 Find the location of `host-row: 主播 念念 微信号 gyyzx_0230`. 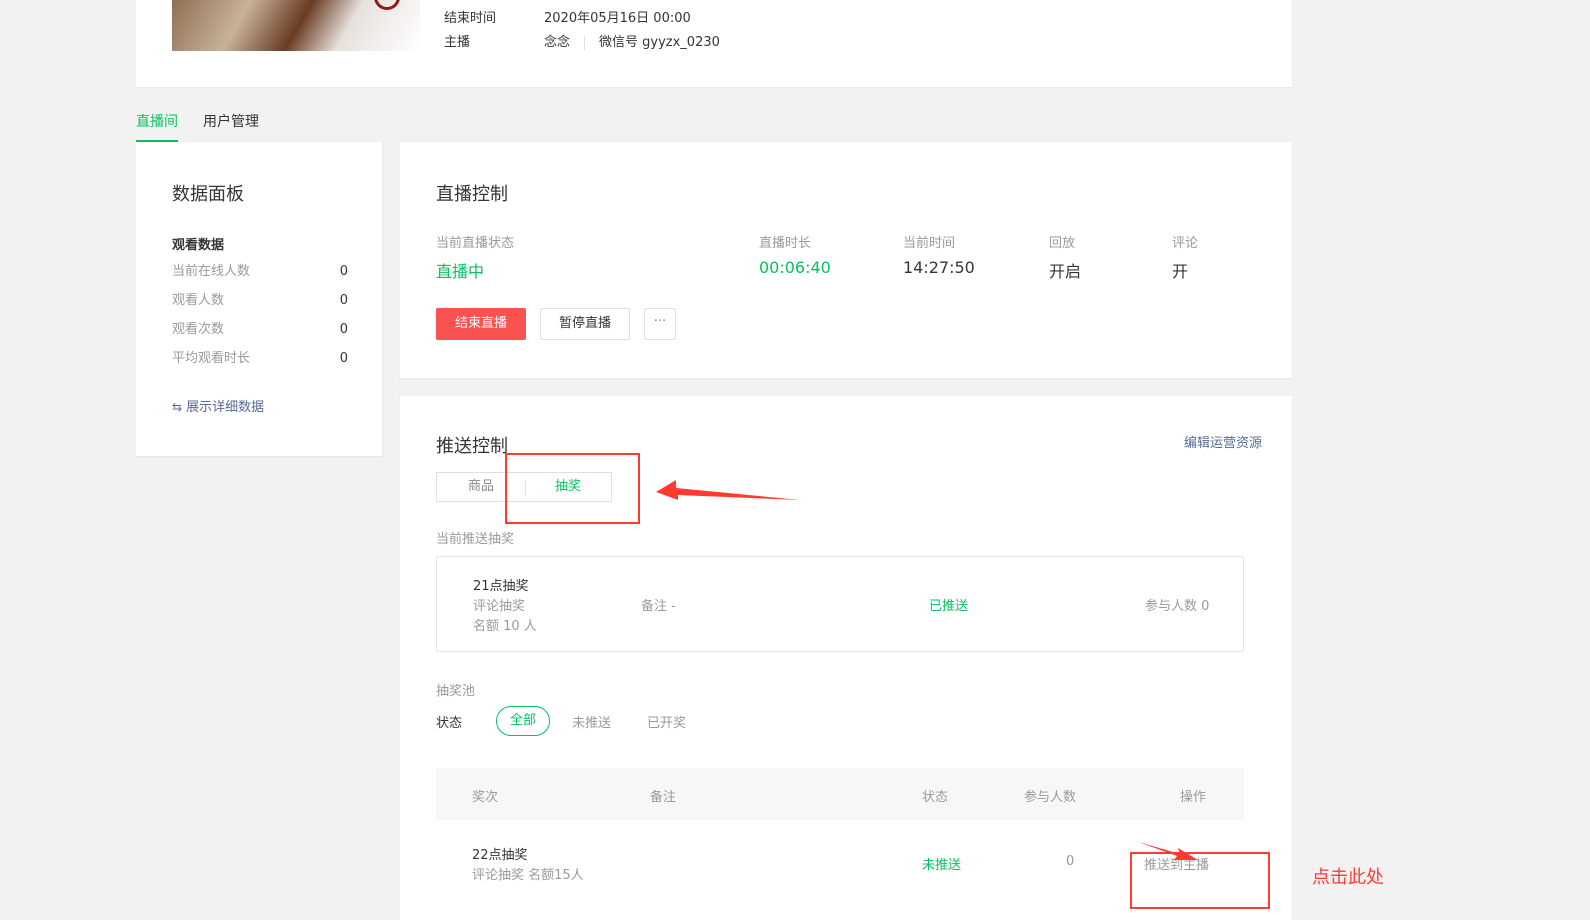

host-row: 主播 念念 微信号 gyyzx_0230 is located at coordinates (644, 43).